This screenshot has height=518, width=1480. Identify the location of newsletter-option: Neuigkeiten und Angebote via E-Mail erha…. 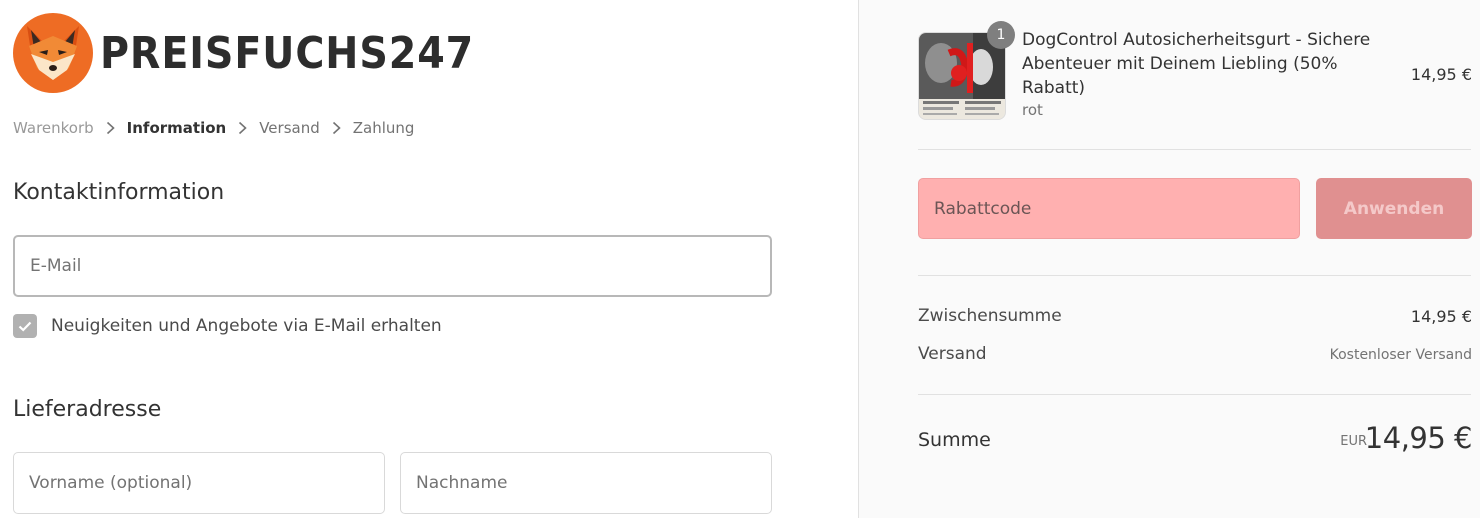
(227, 326).